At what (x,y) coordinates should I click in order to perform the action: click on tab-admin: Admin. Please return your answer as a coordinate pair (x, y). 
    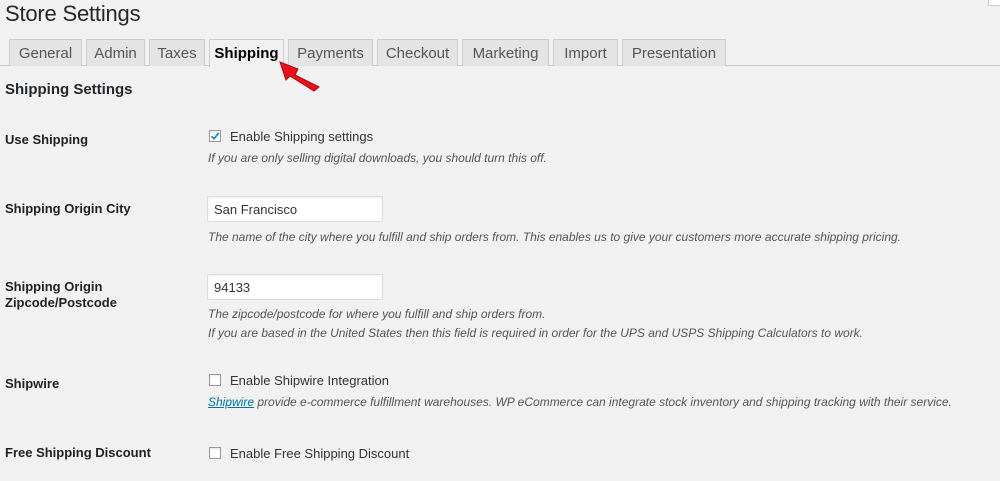
    Looking at the image, I should click on (115, 52).